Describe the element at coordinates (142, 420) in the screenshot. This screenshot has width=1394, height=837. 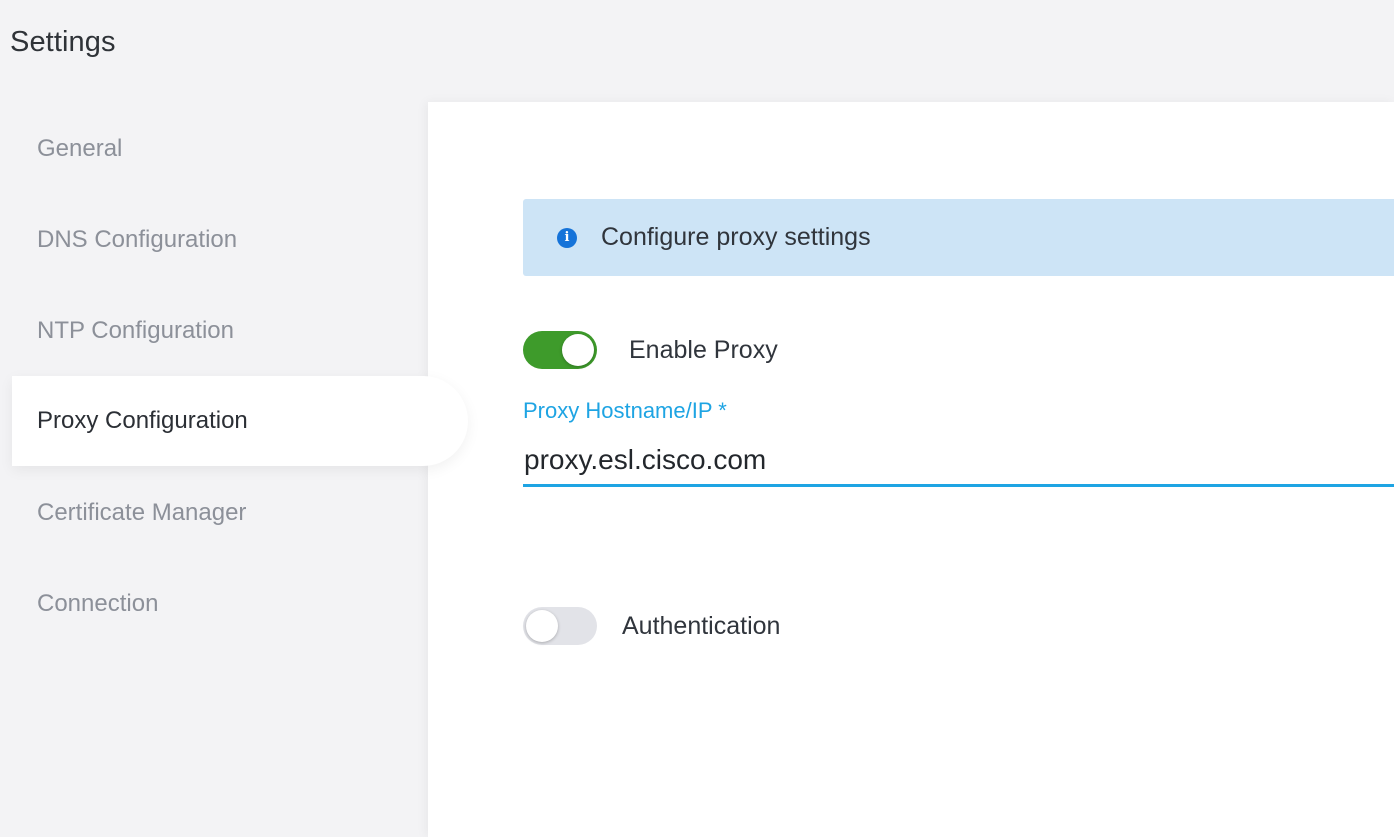
I see `sidebar-item-label: Proxy Configuration` at that location.